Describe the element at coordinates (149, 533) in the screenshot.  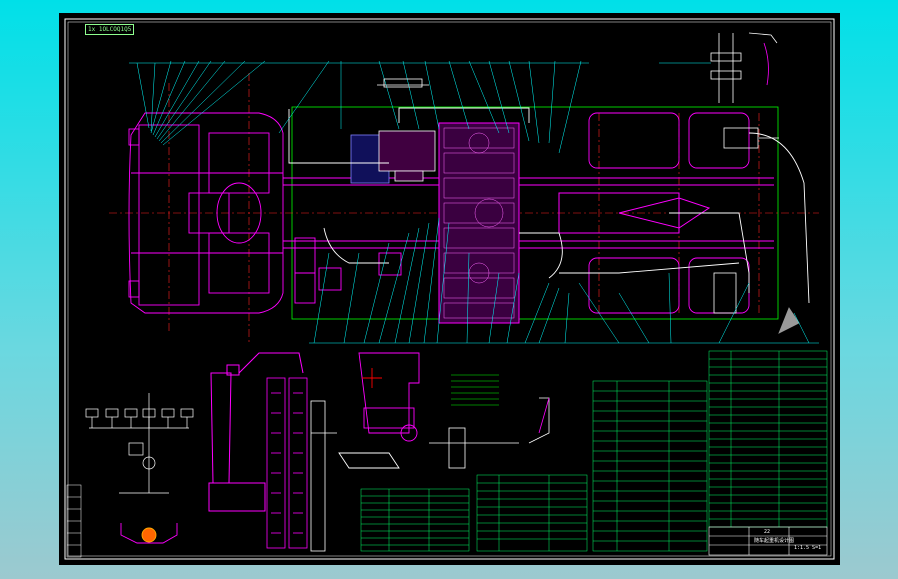
I see `detail-fitting` at that location.